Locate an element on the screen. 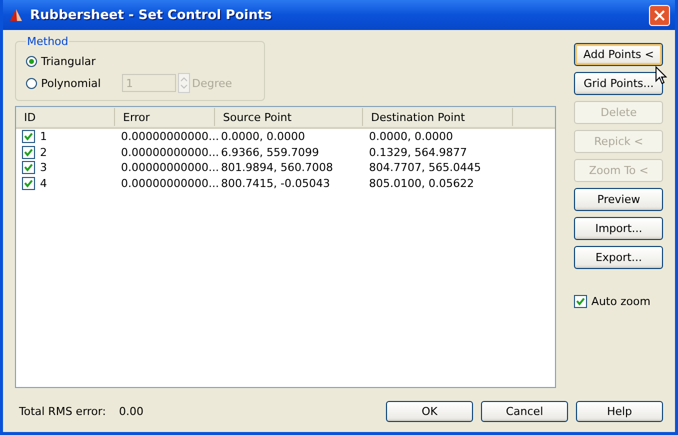 This screenshot has width=678, height=435. rms-value: 0.00 is located at coordinates (131, 411).